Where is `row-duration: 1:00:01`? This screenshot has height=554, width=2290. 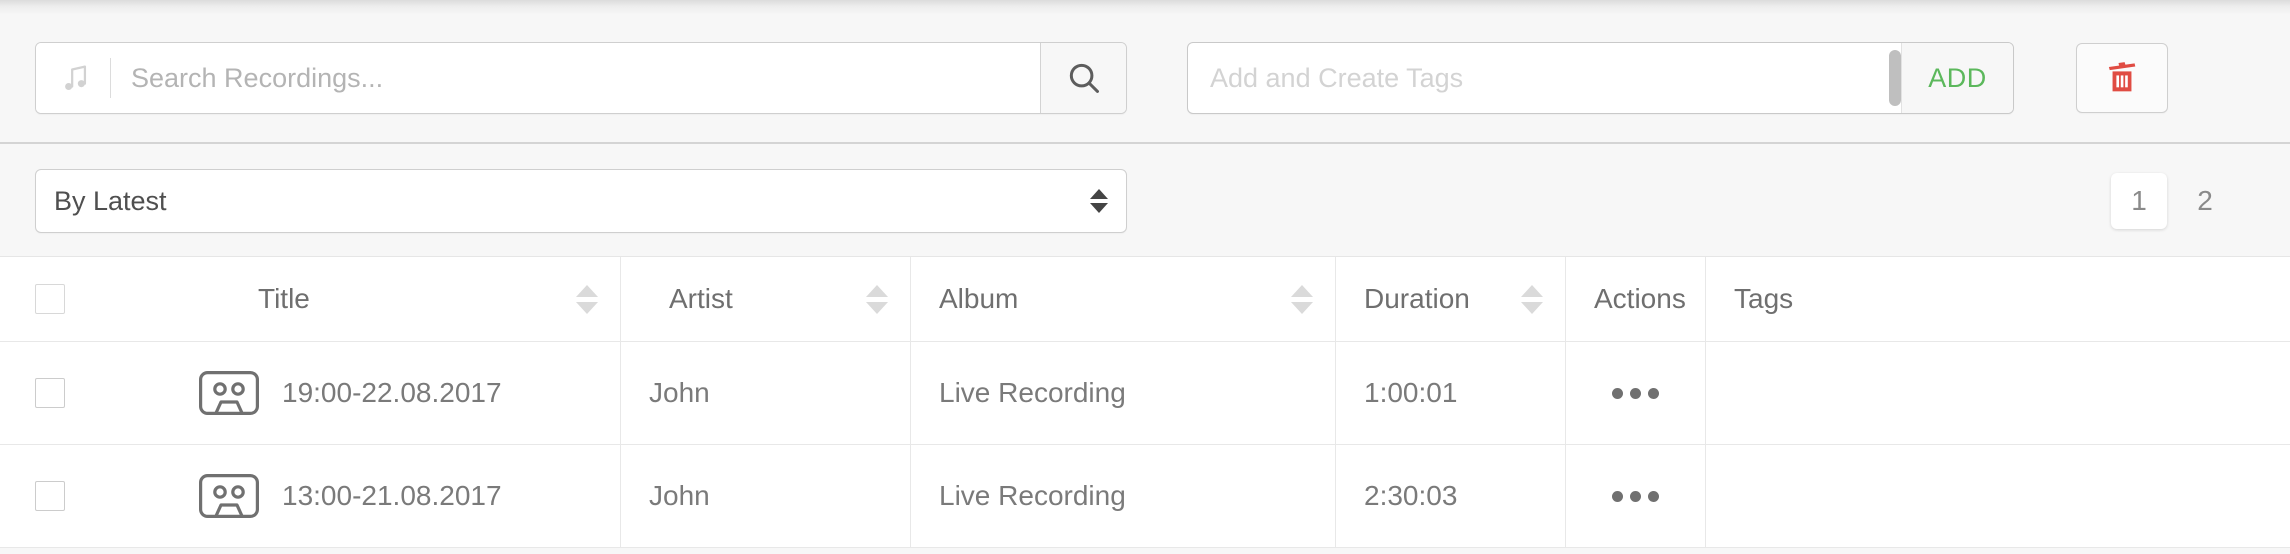 row-duration: 1:00:01 is located at coordinates (1411, 392).